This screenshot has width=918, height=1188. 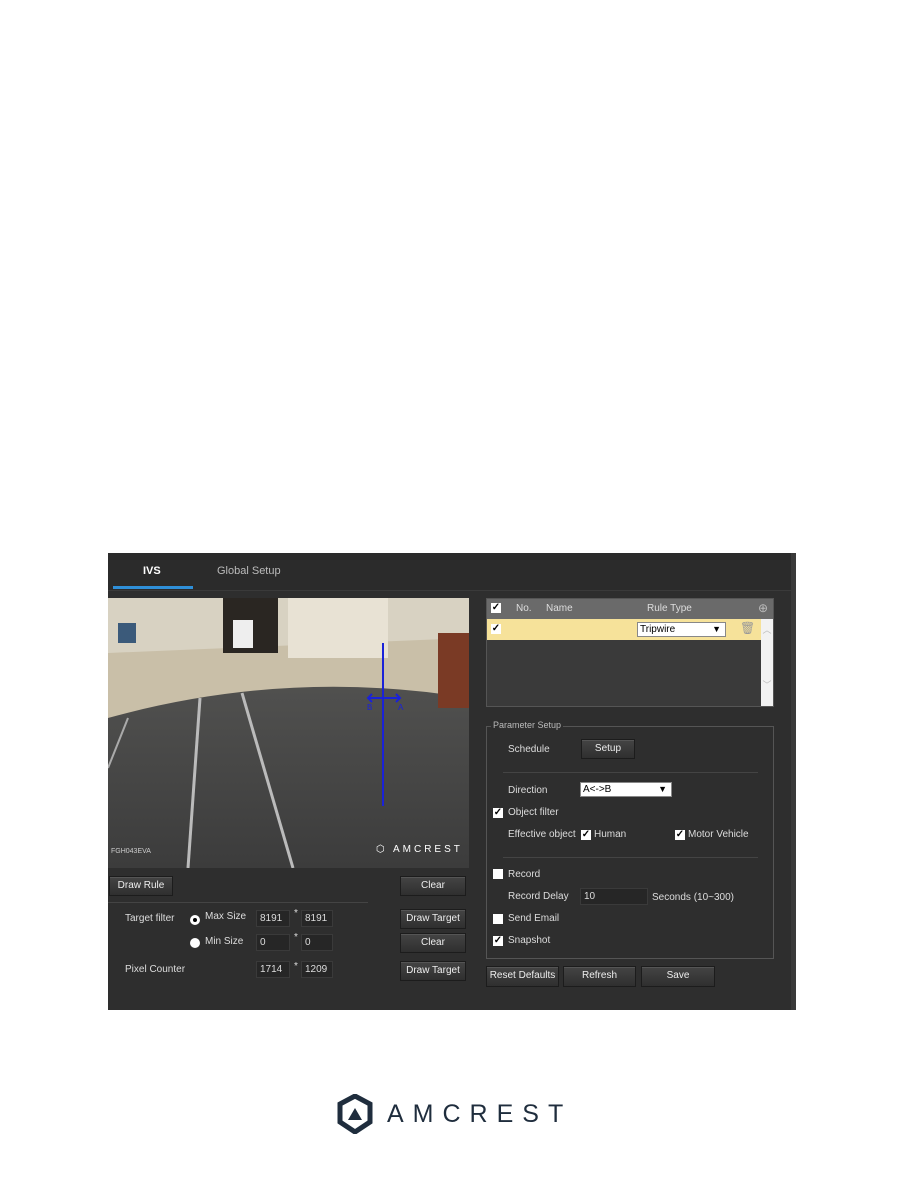 What do you see at coordinates (195, 943) in the screenshot?
I see `min-size-radio` at bounding box center [195, 943].